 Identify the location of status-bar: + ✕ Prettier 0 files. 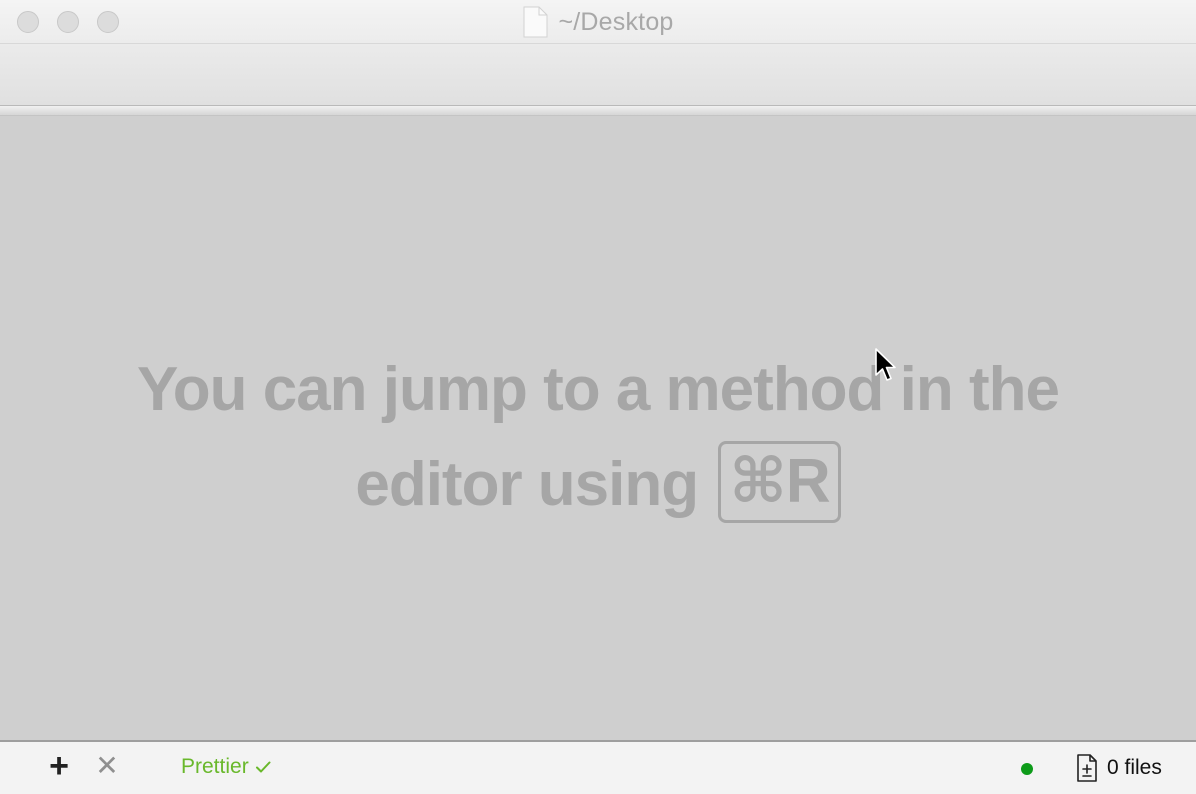
(598, 767).